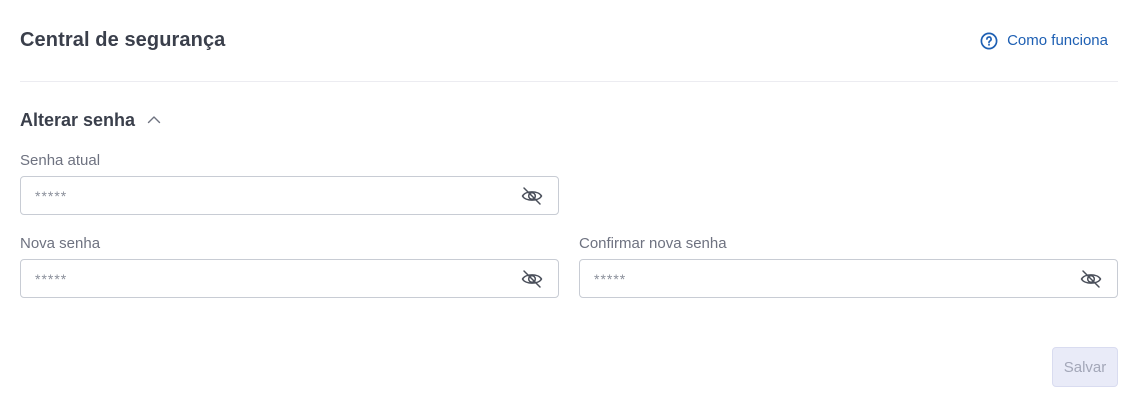  I want to click on confirm-password-field: Confirmar nova senha, so click(848, 266).